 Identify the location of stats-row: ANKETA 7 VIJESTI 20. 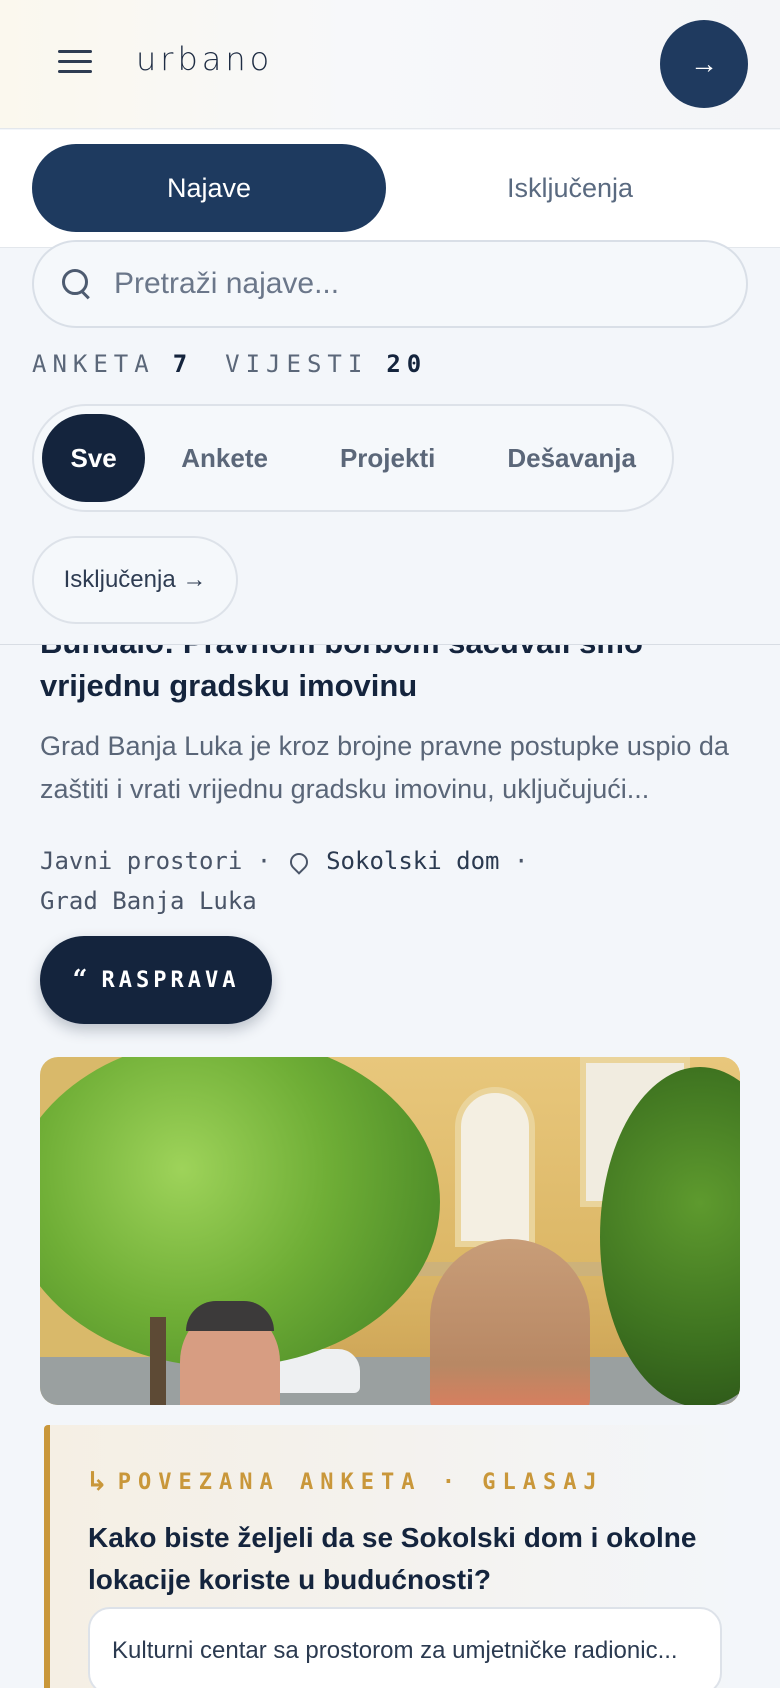
(229, 364).